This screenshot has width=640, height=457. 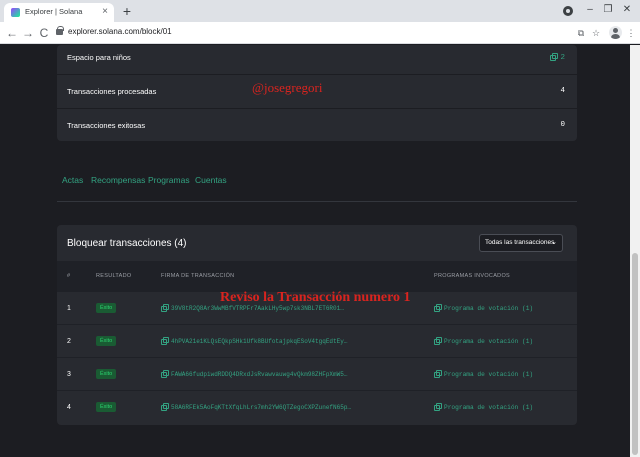 I want to click on column-header-programs: PROGRAMAS INVOCADOS, so click(x=472, y=276).